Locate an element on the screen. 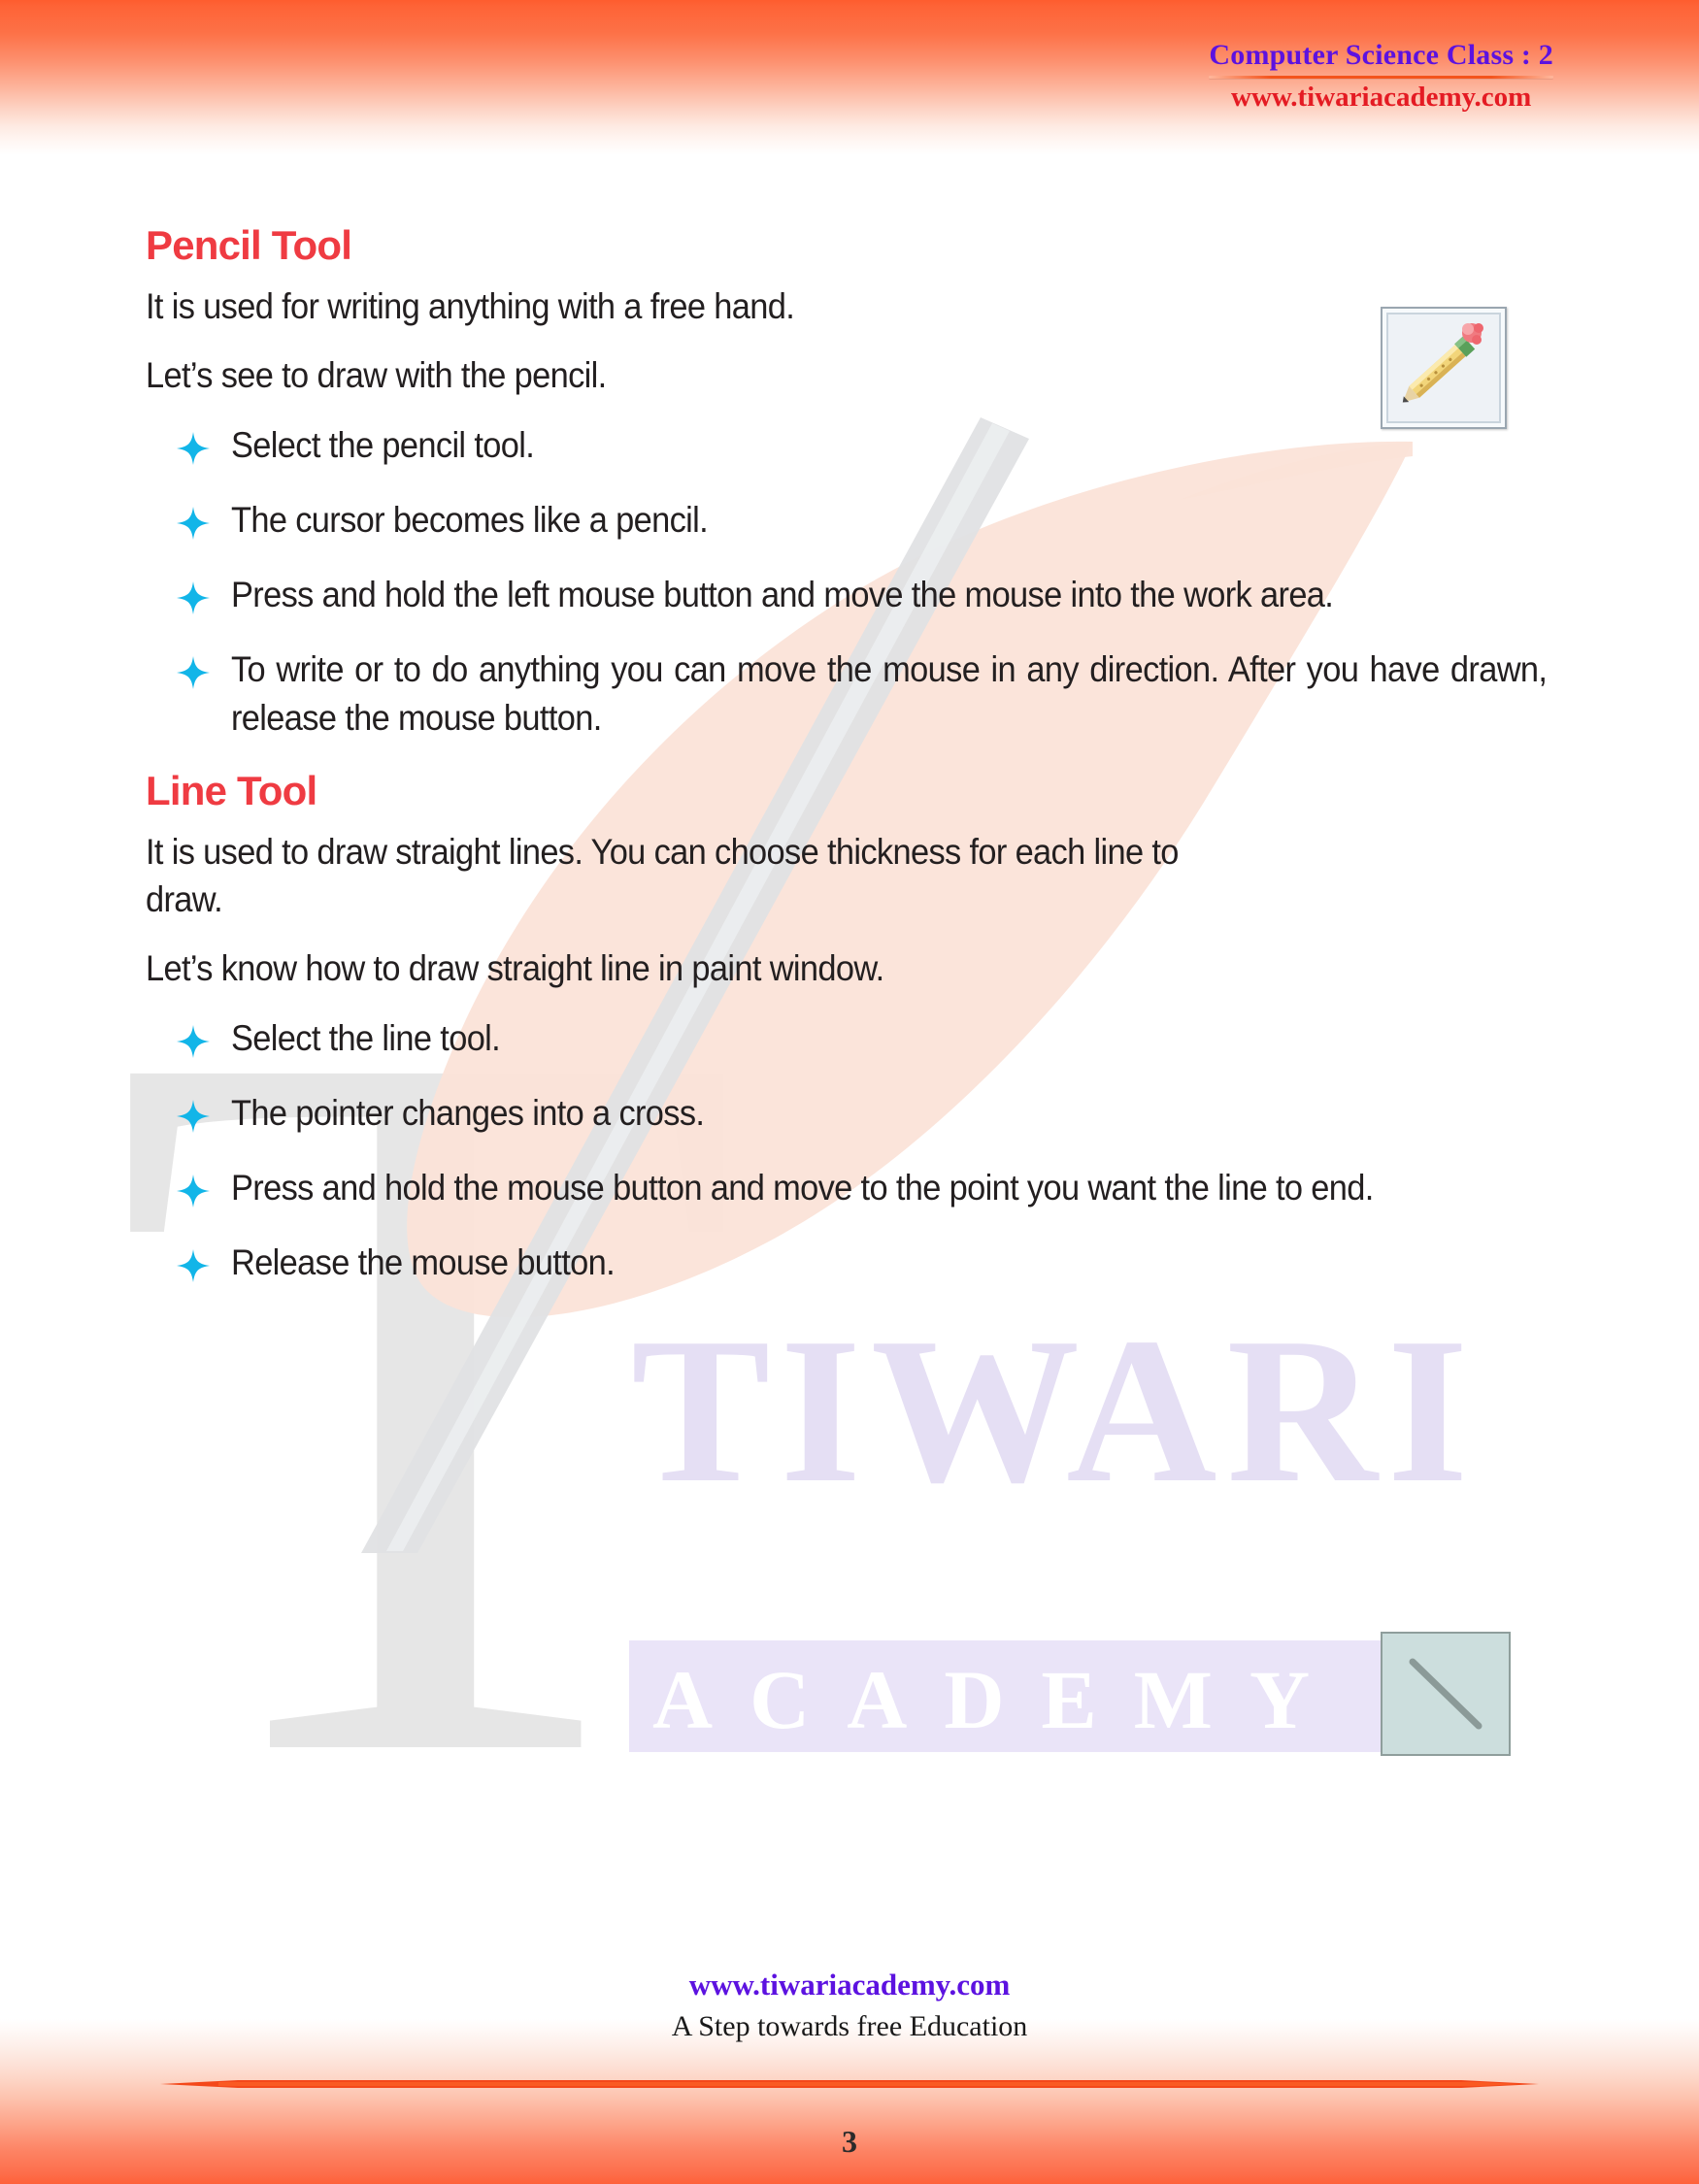 This screenshot has width=1699, height=2184. footer-website-url: www.tiwariacademy.com is located at coordinates (849, 1985).